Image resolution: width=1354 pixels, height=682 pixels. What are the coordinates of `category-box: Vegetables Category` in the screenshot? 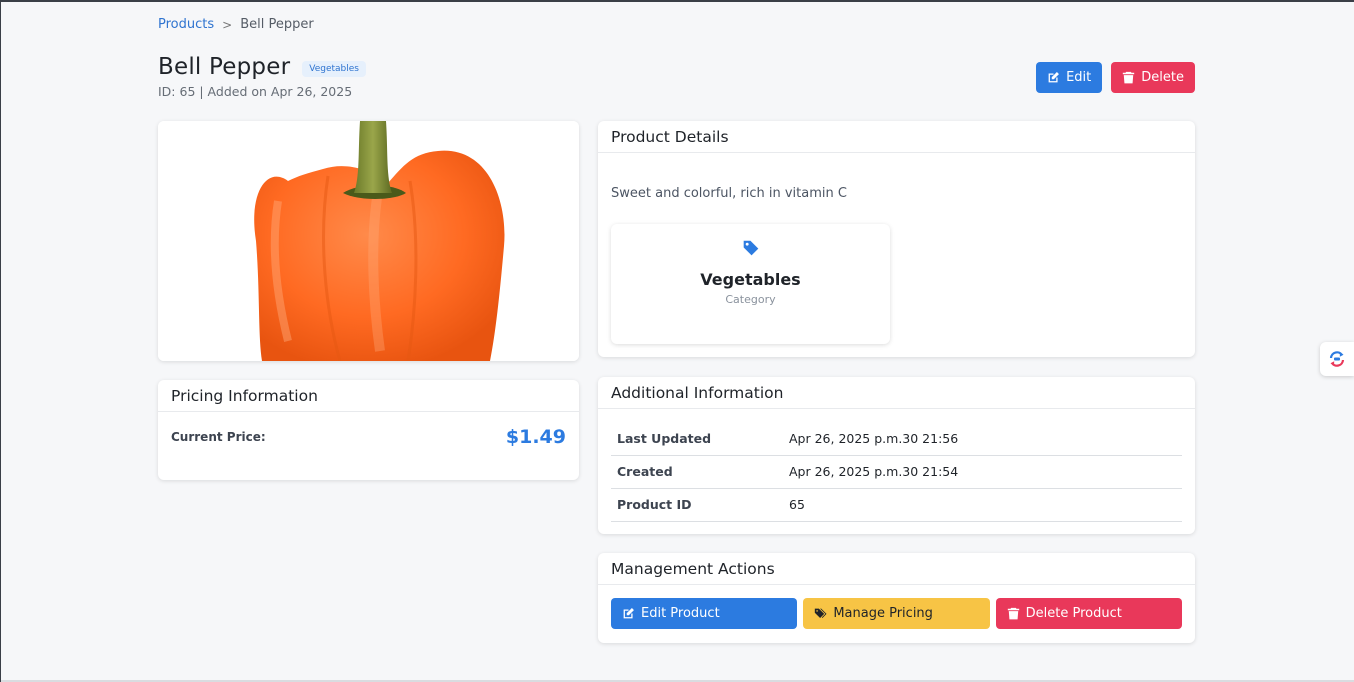 It's located at (750, 284).